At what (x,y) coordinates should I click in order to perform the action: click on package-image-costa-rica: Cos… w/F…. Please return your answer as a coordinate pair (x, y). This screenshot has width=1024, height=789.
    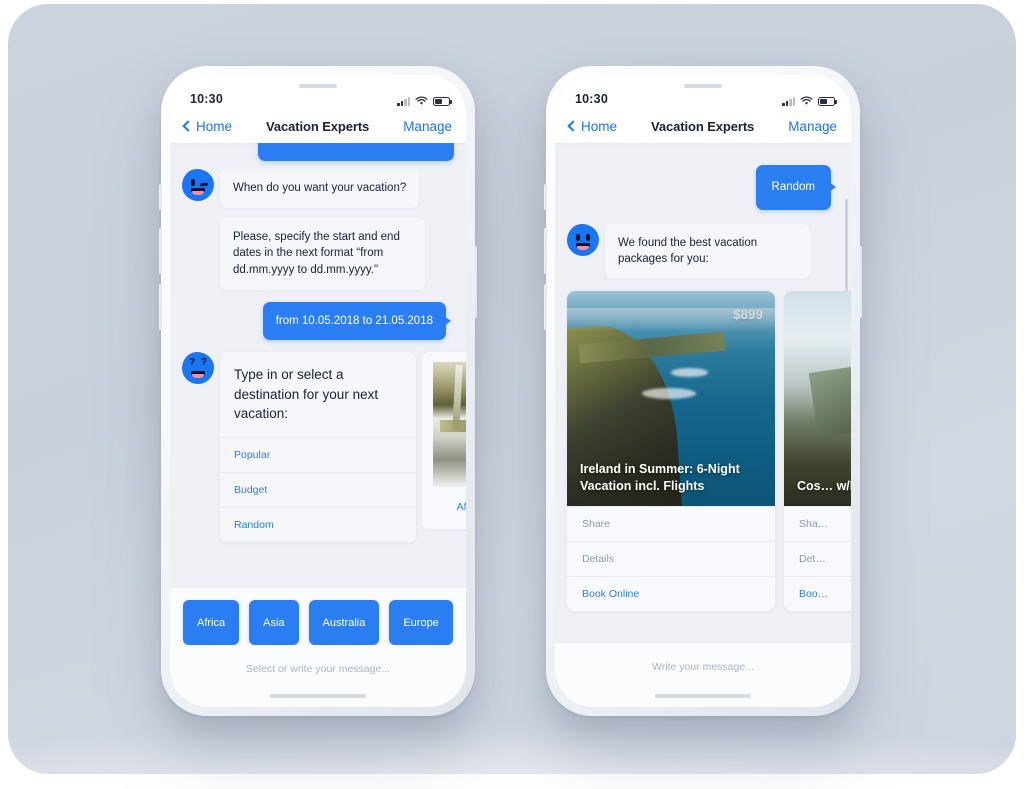
    Looking at the image, I should click on (817, 399).